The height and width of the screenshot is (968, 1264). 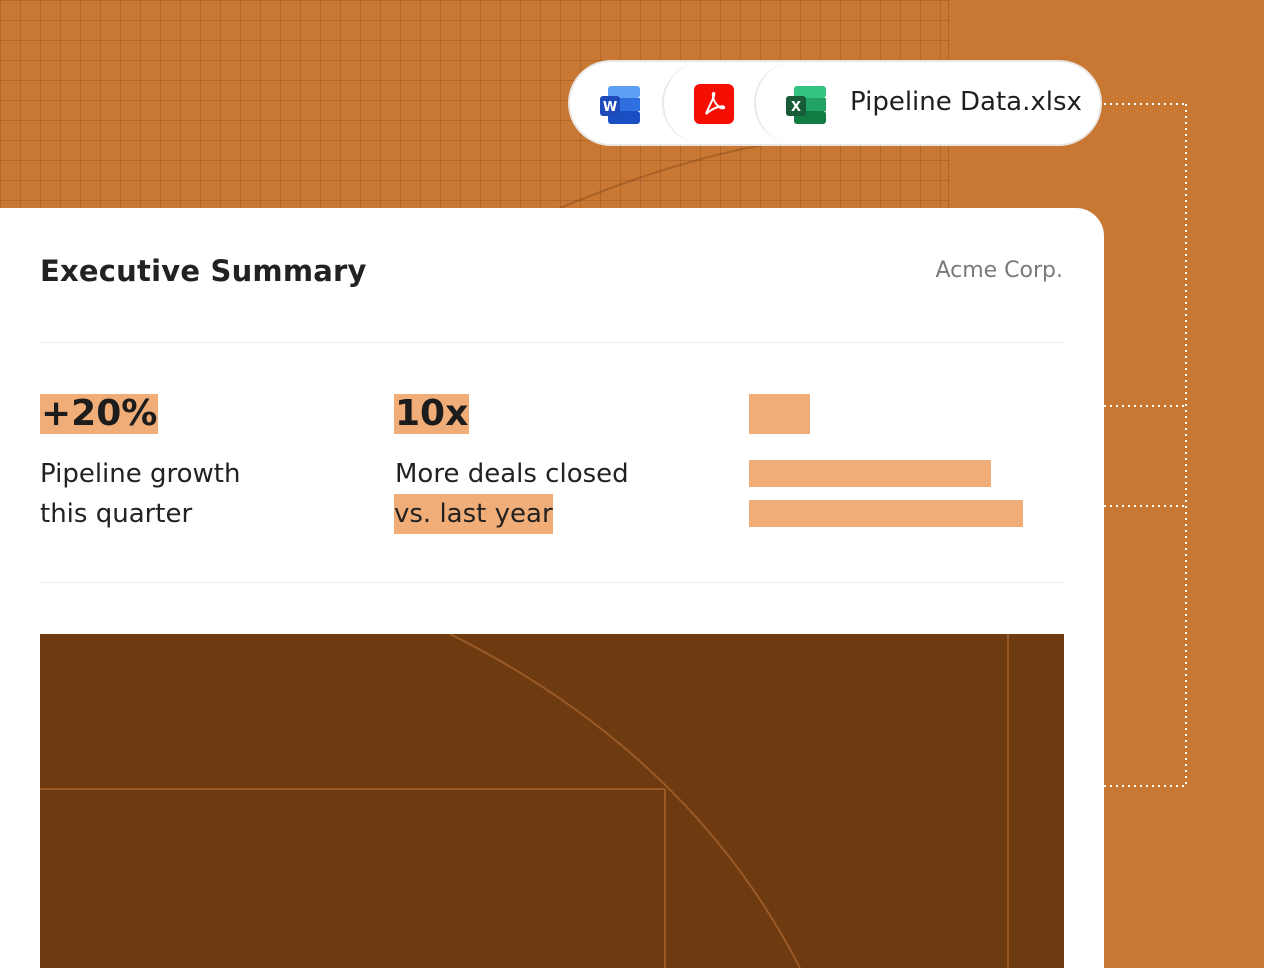 I want to click on excel-file-name: Pipeline Data.xlsx, so click(x=966, y=102).